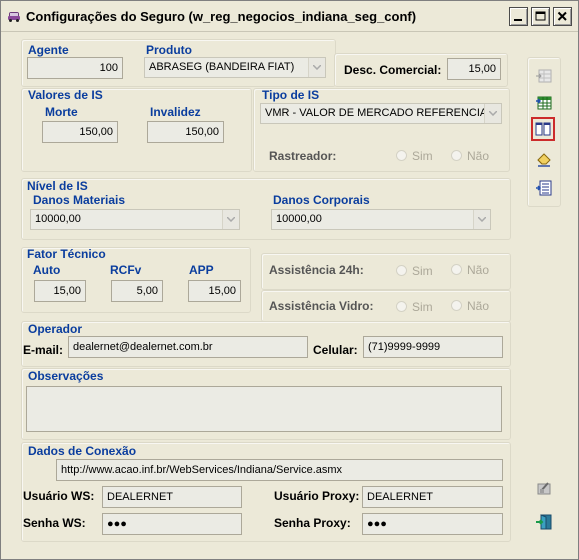 Image resolution: width=579 pixels, height=560 pixels. I want to click on conexao-label: Dados de Conexão, so click(82, 451).